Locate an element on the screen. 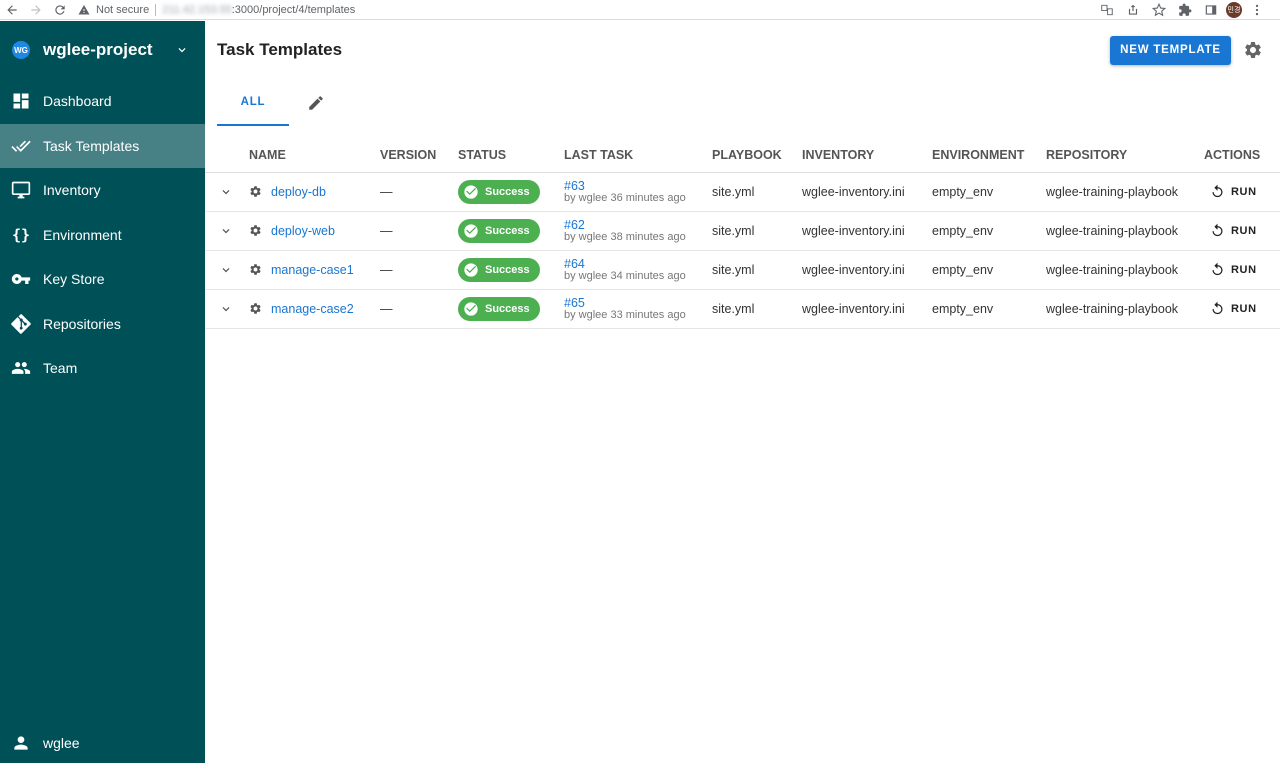  project-selector: WG wglee-project is located at coordinates (102, 50).